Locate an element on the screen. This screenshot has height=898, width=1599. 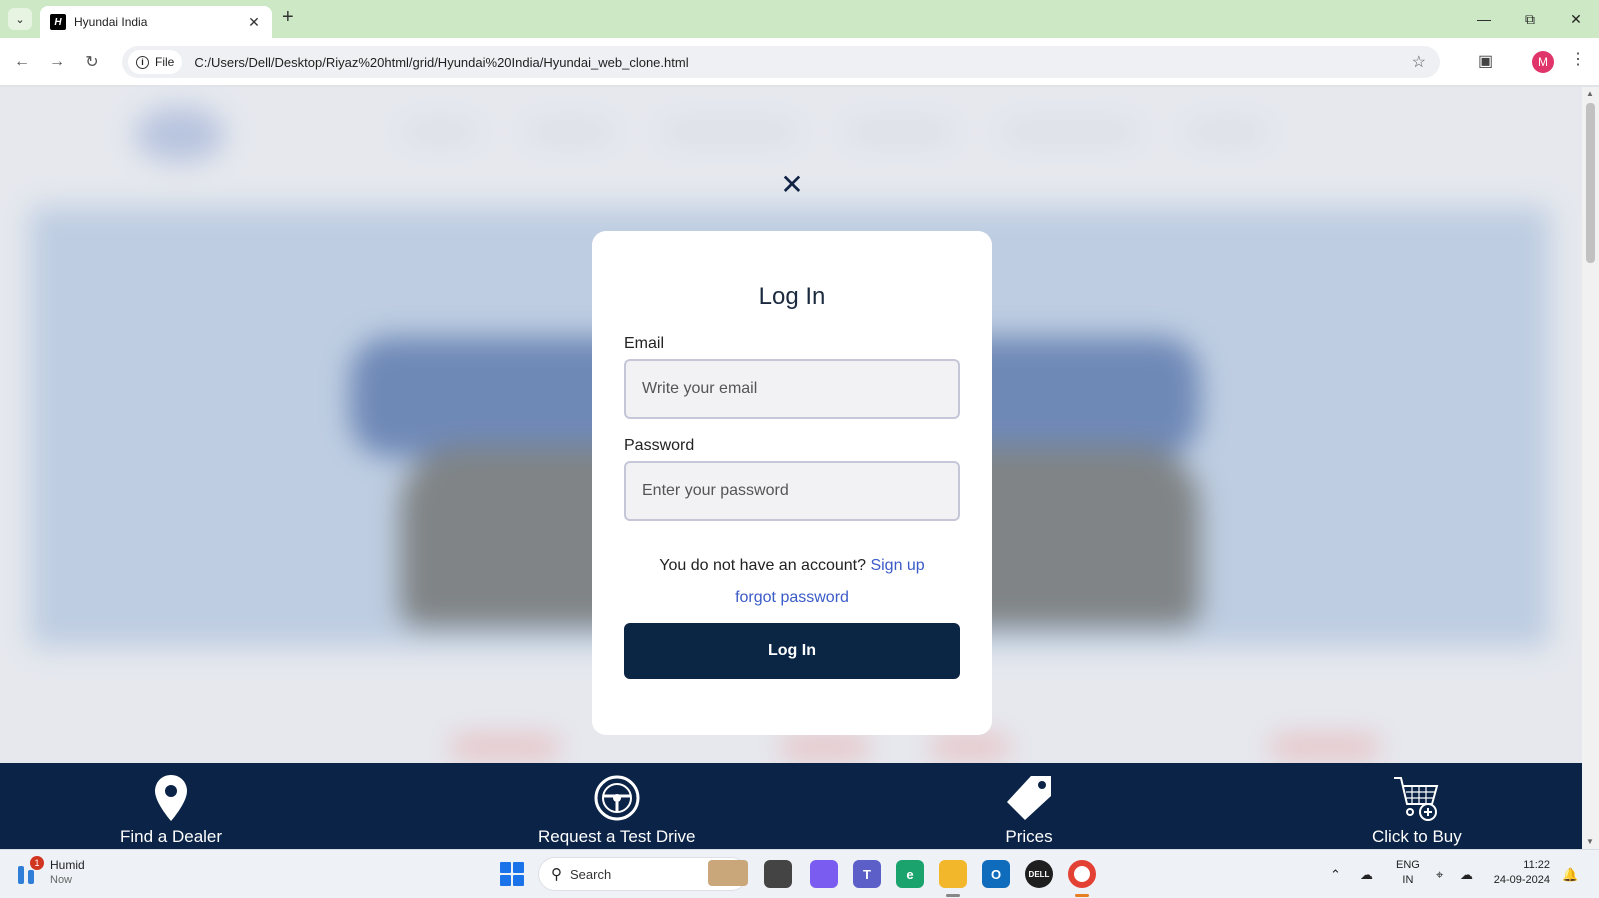
bookmark-star-icon: ☆ is located at coordinates (1419, 62).